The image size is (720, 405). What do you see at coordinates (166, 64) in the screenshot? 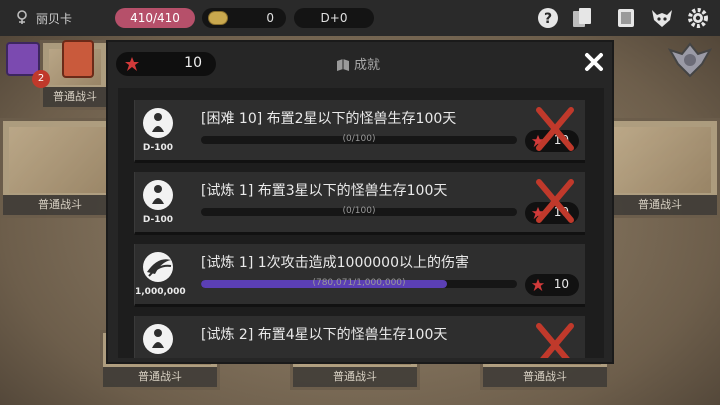
I see `achievement-points: 10` at bounding box center [166, 64].